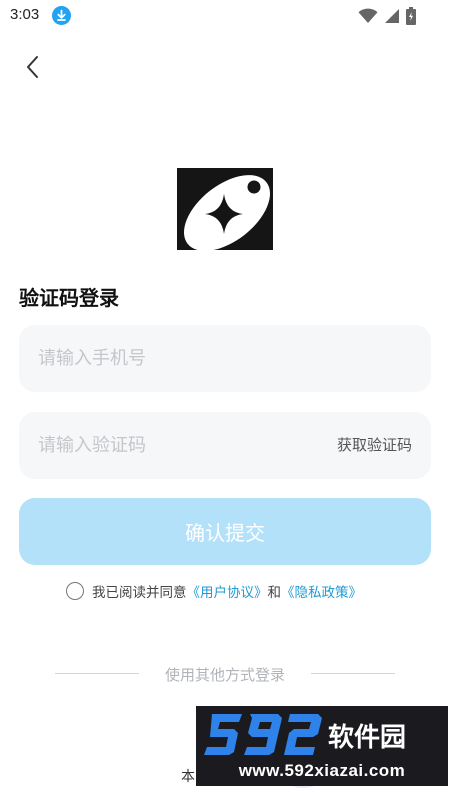 The height and width of the screenshot is (800, 450). I want to click on agree-checkbox, so click(75, 591).